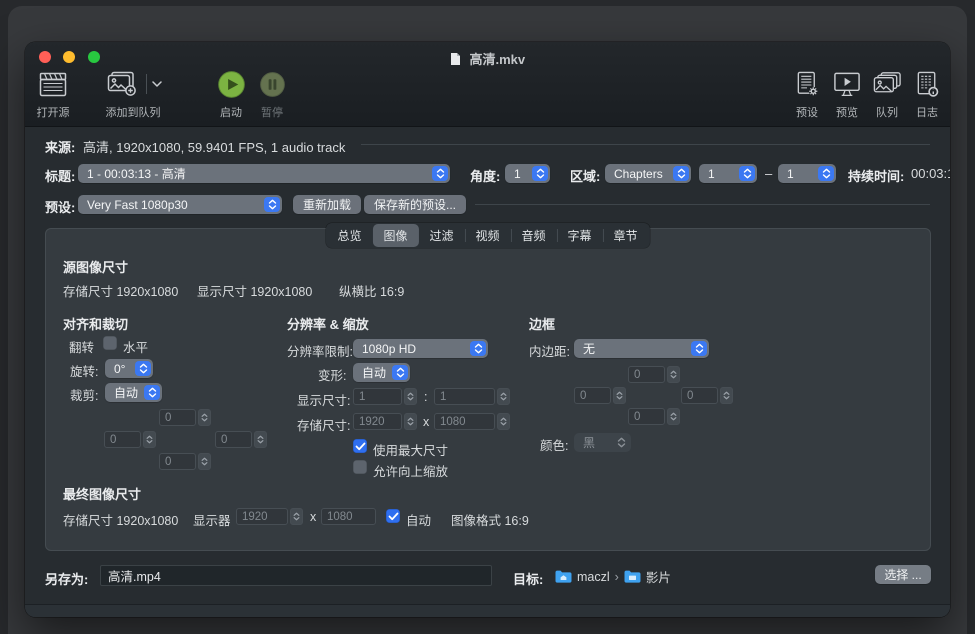 The image size is (975, 634). What do you see at coordinates (395, 235) in the screenshot?
I see `tab-picture: 图像` at bounding box center [395, 235].